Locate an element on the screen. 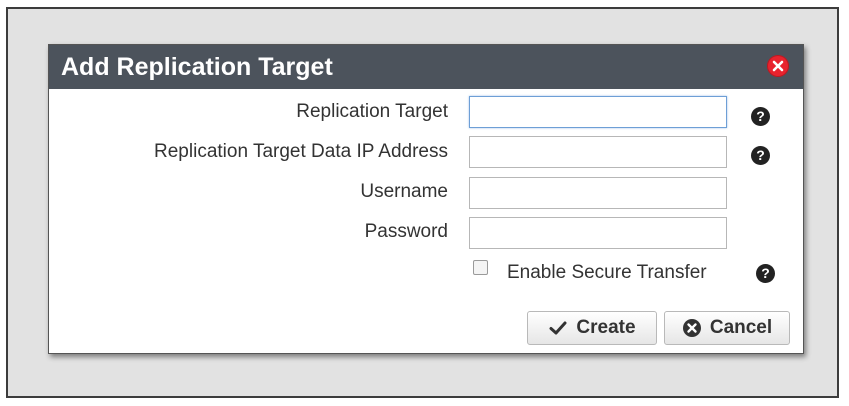 The image size is (849, 406). dialog-title: Add Replication Target is located at coordinates (197, 67).